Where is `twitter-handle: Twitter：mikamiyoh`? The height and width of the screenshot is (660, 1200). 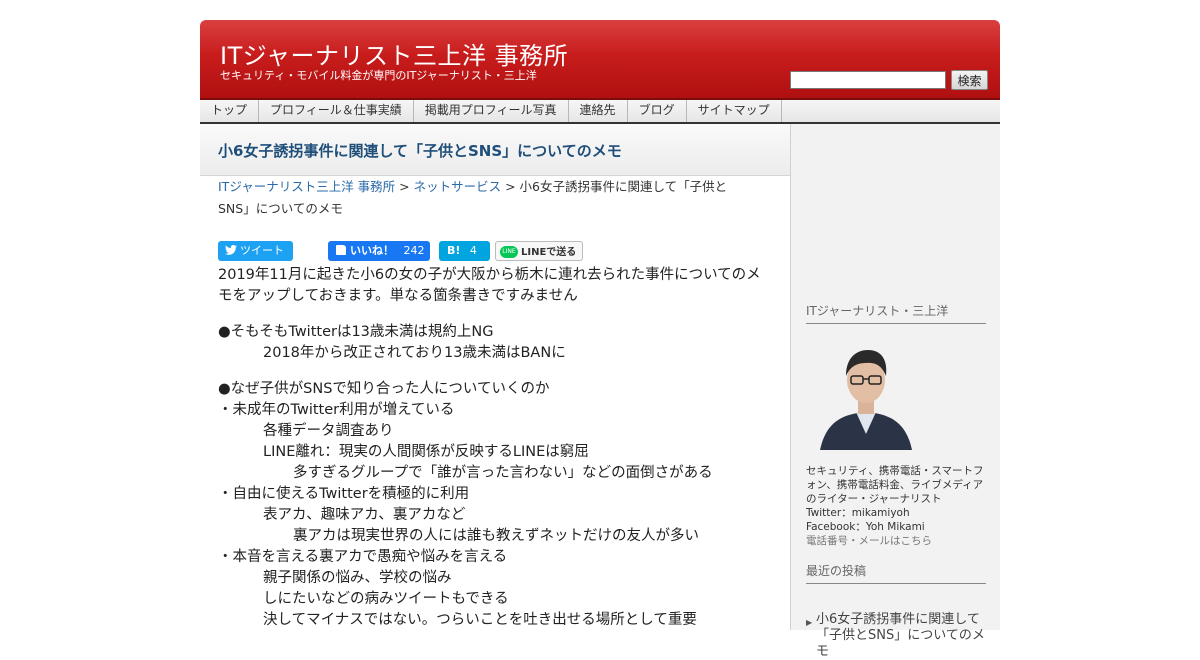
twitter-handle: Twitter：mikamiyoh is located at coordinates (898, 513).